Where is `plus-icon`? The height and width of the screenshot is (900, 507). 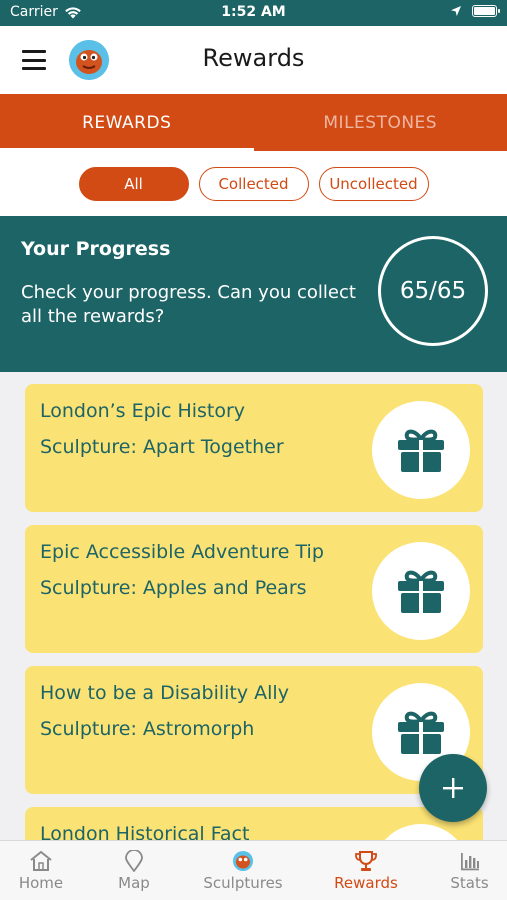 plus-icon is located at coordinates (453, 788).